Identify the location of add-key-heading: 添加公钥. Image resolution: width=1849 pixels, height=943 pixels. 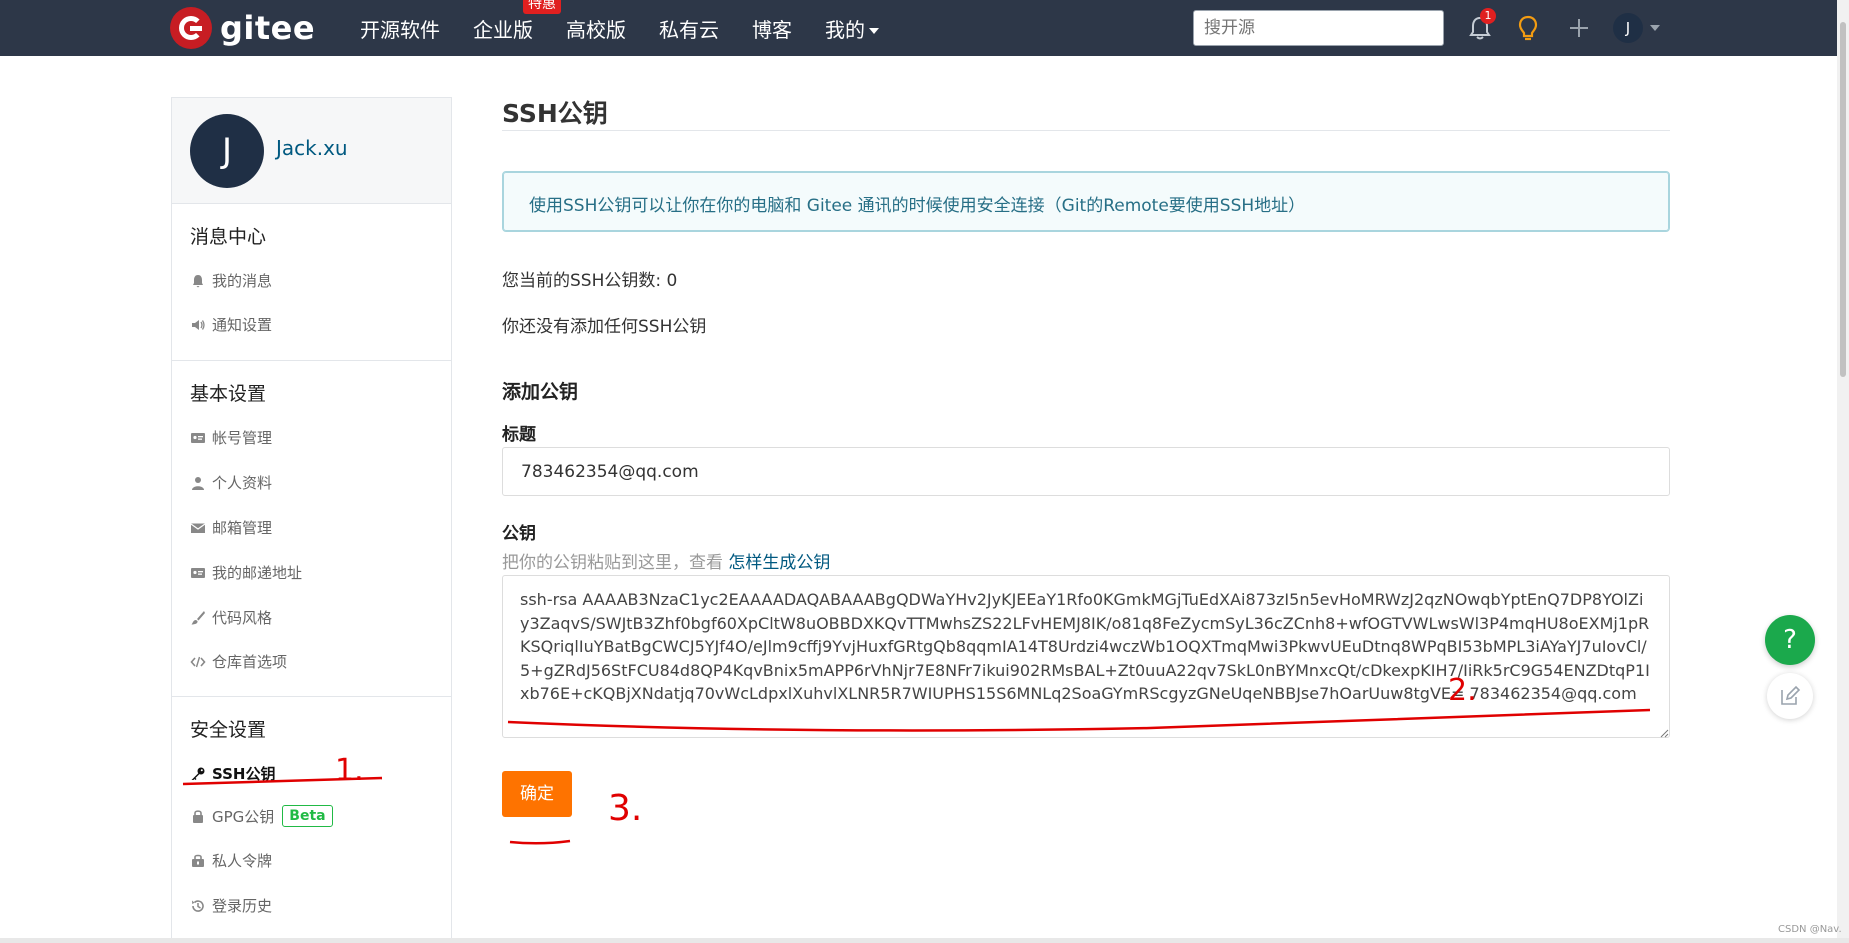
(540, 392).